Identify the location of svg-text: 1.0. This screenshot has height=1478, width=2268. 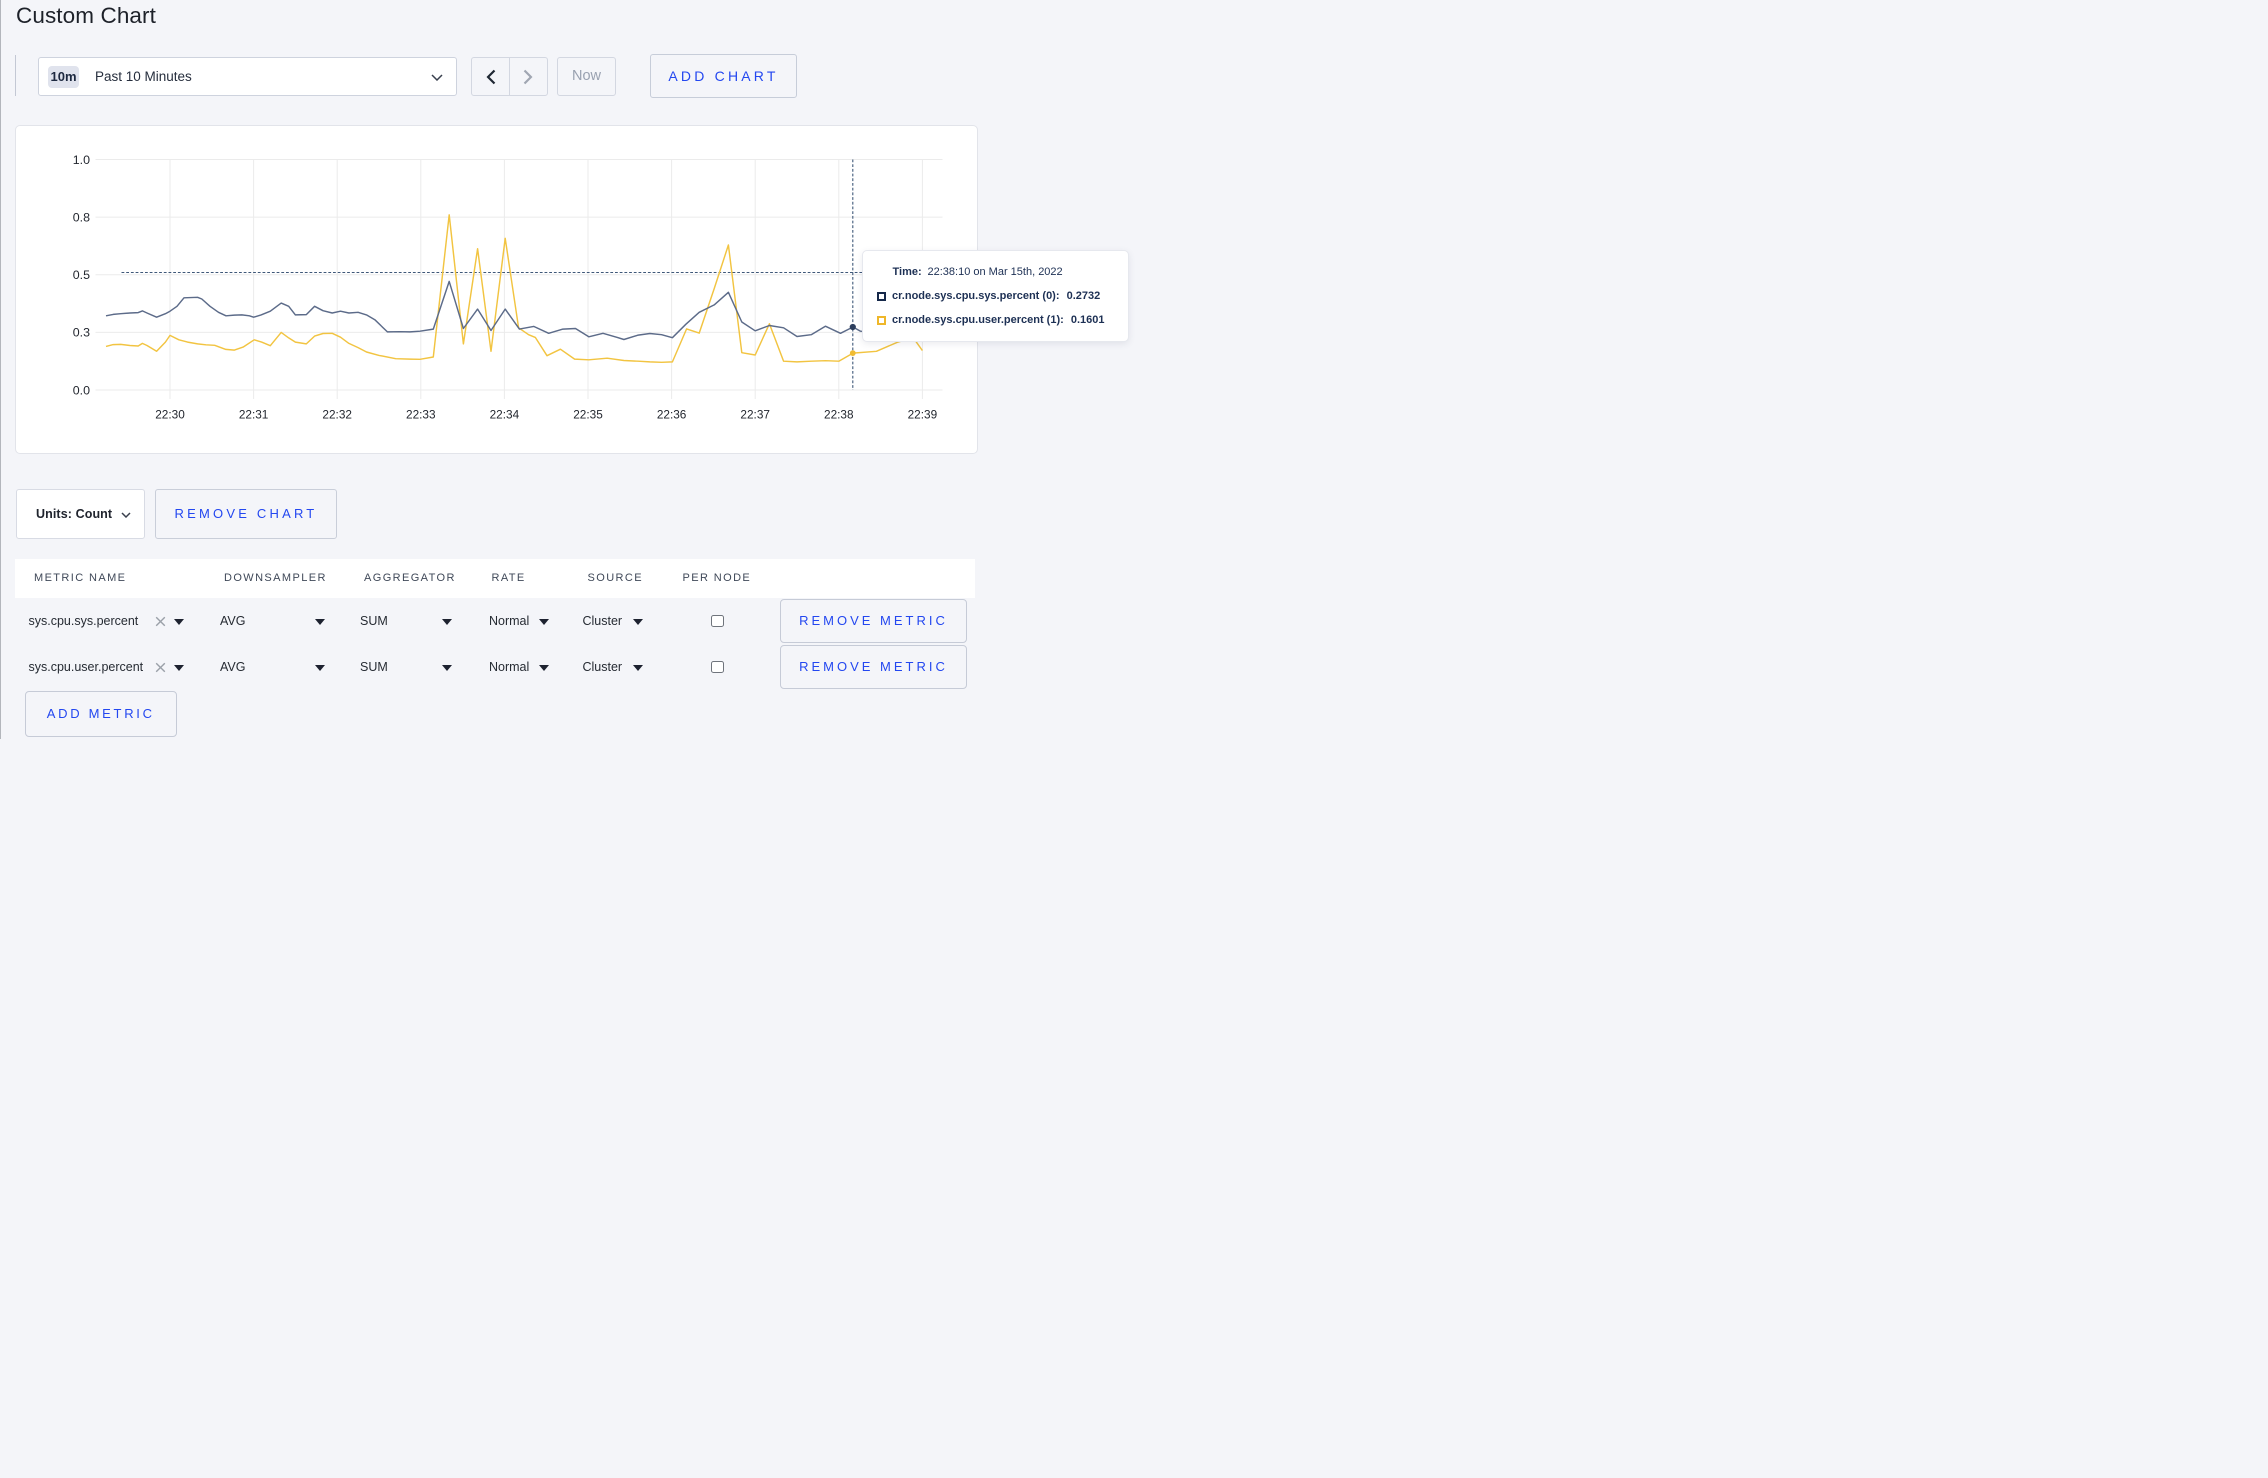
(81, 159).